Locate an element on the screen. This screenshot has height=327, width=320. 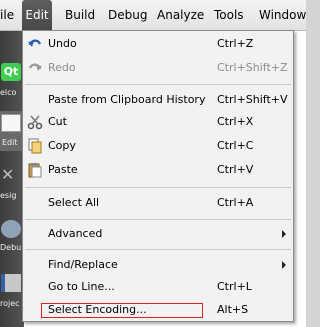
undo-label: Undo is located at coordinates (62, 43).